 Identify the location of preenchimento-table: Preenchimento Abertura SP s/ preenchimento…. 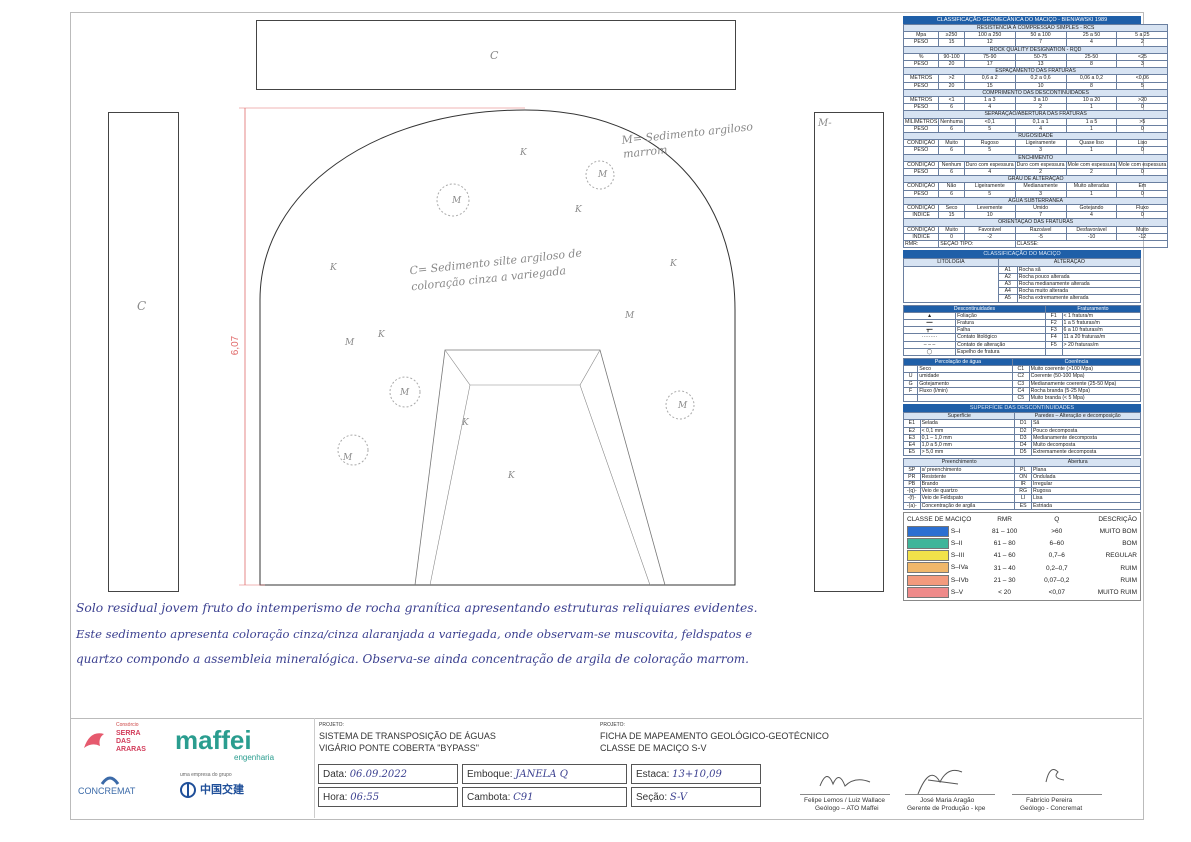
(1022, 484).